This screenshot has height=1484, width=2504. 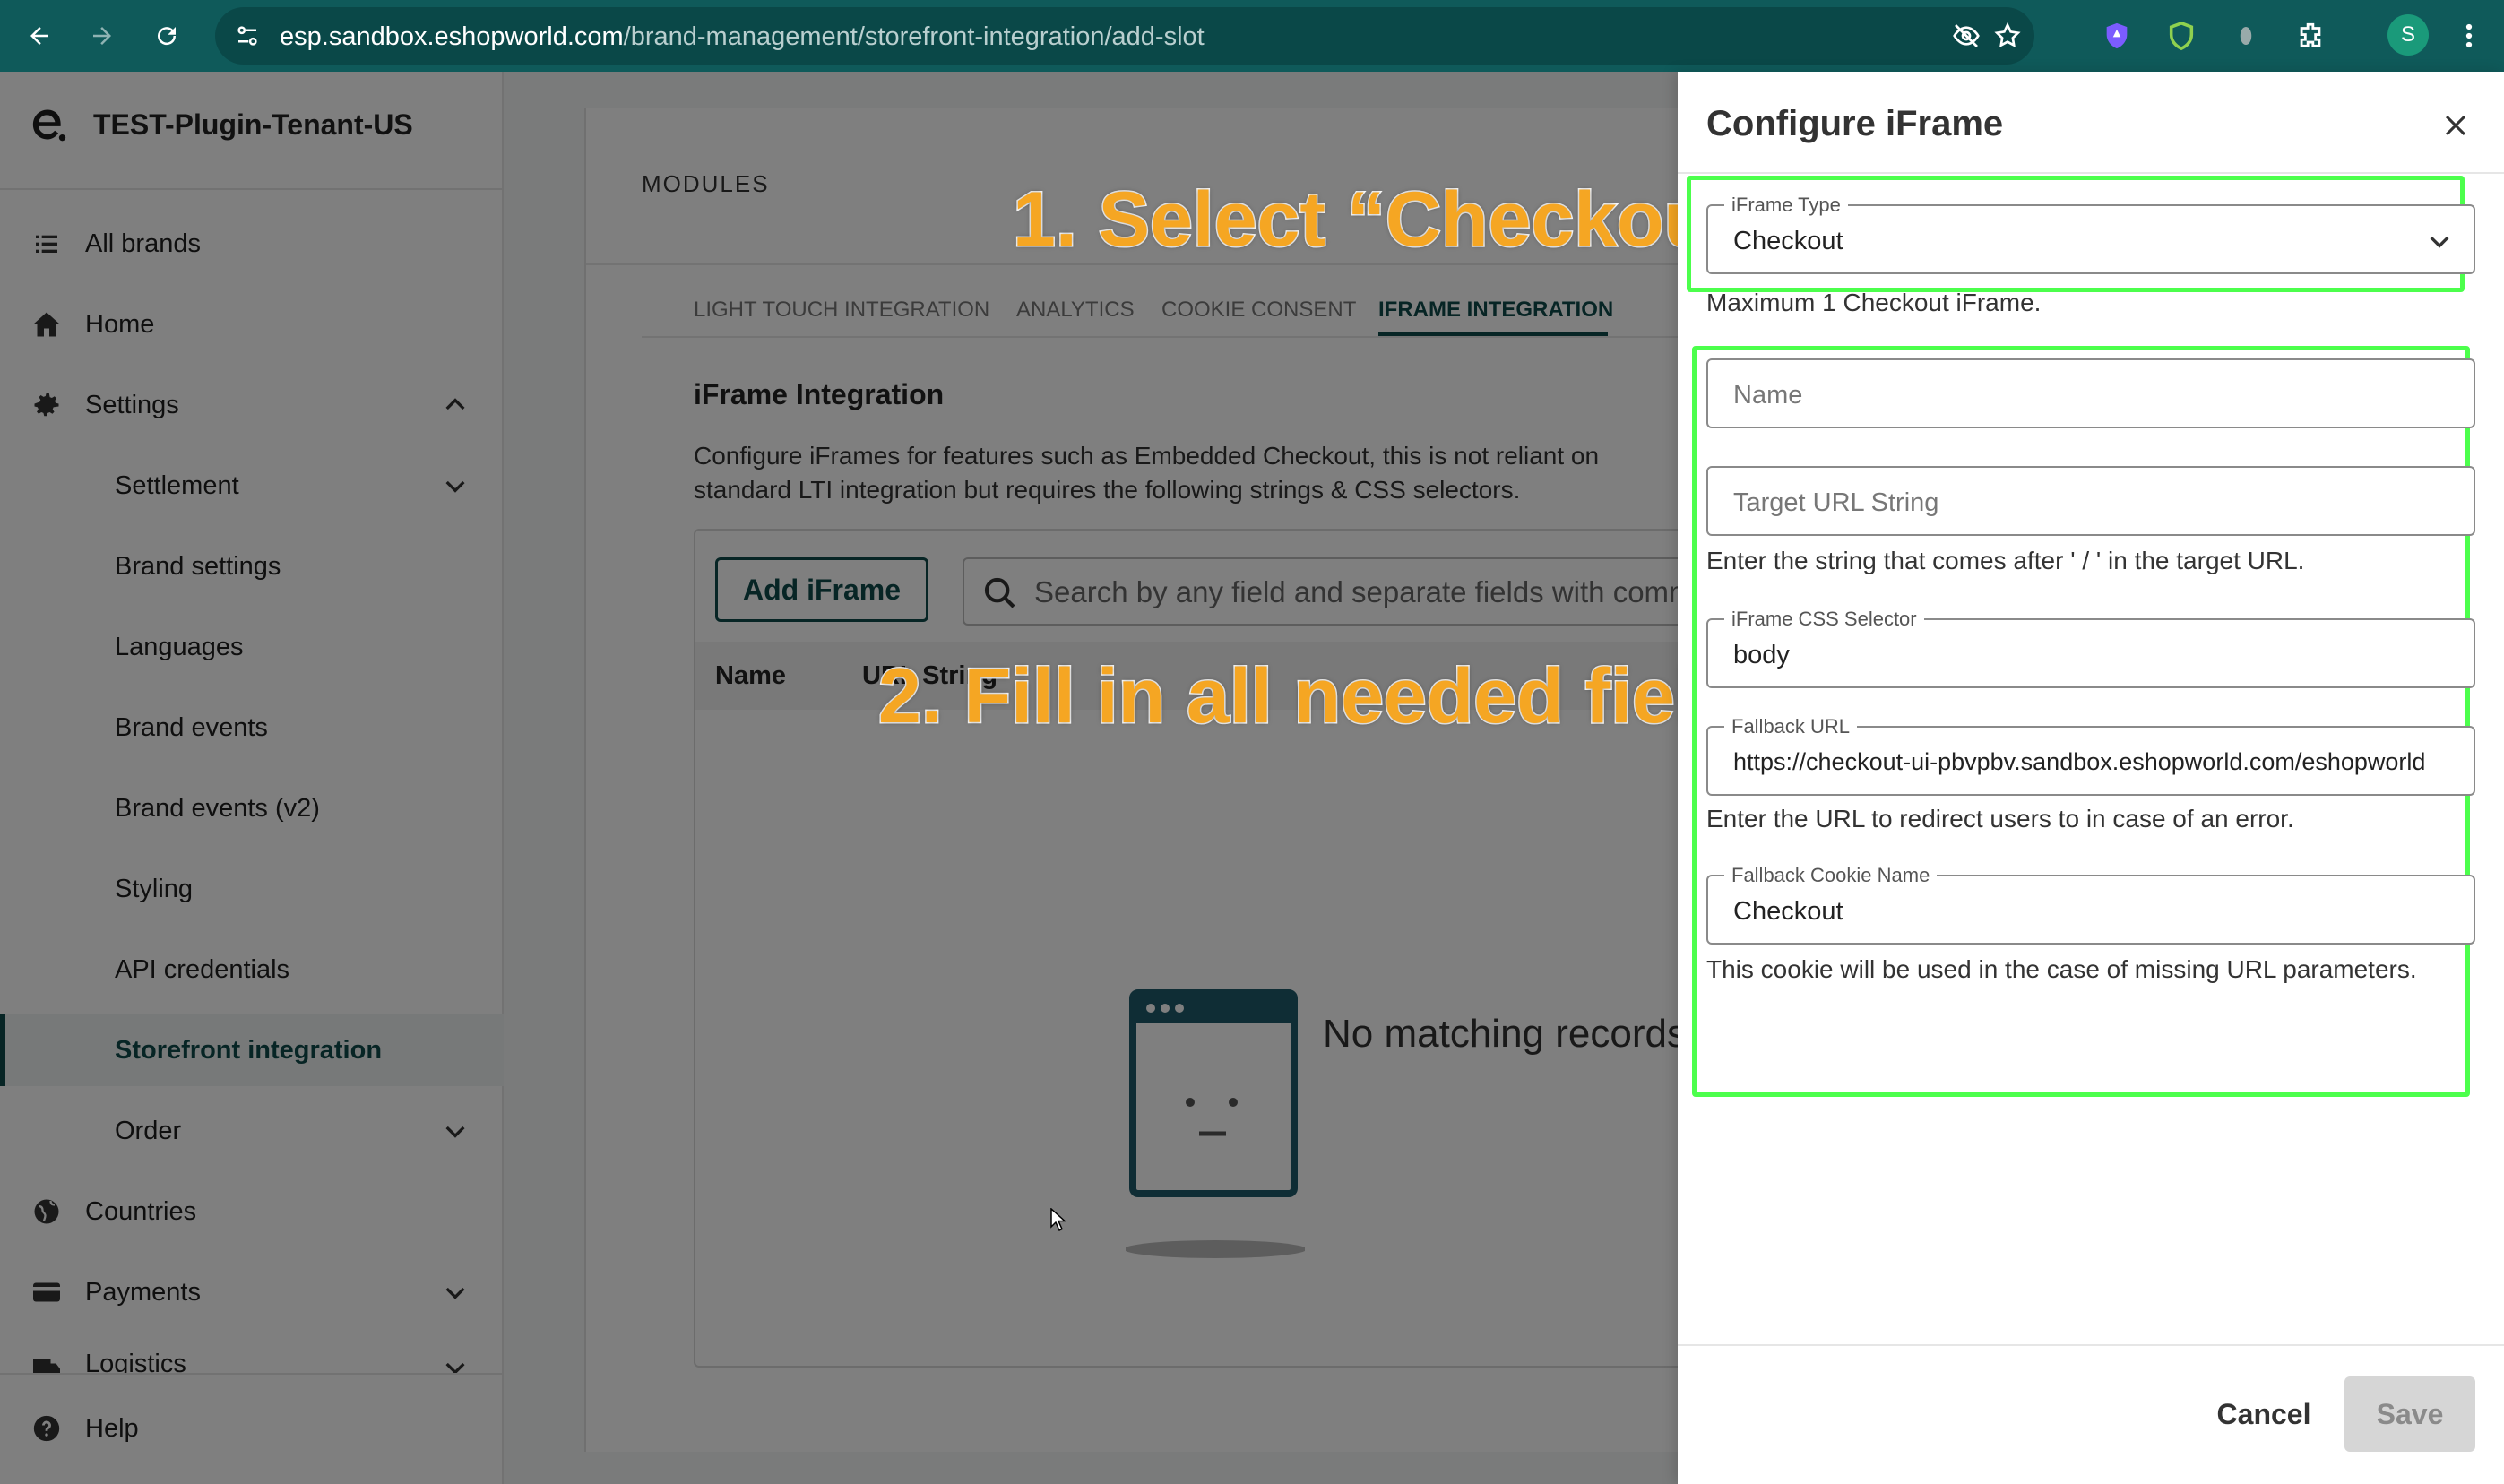 I want to click on annotation-step-1: 1. Select “Checkout”, so click(x=1394, y=220).